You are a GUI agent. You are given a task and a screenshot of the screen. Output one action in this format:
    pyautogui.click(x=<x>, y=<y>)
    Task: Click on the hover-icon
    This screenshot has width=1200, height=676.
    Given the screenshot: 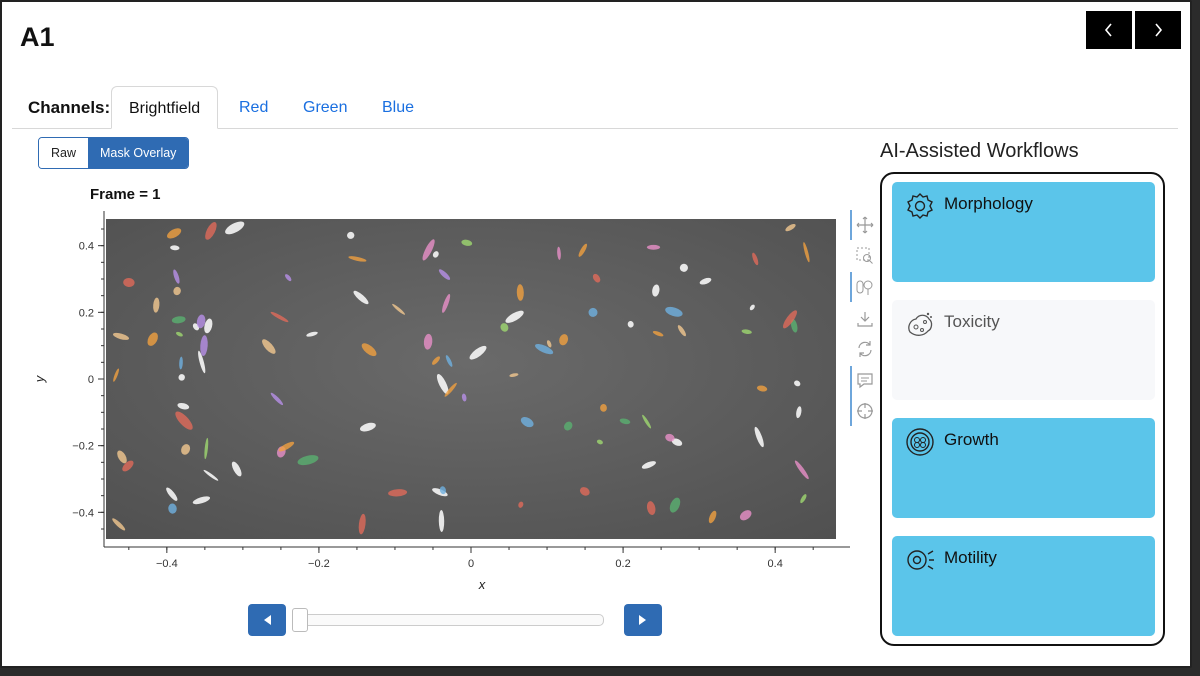 What is the action you would take?
    pyautogui.click(x=865, y=381)
    